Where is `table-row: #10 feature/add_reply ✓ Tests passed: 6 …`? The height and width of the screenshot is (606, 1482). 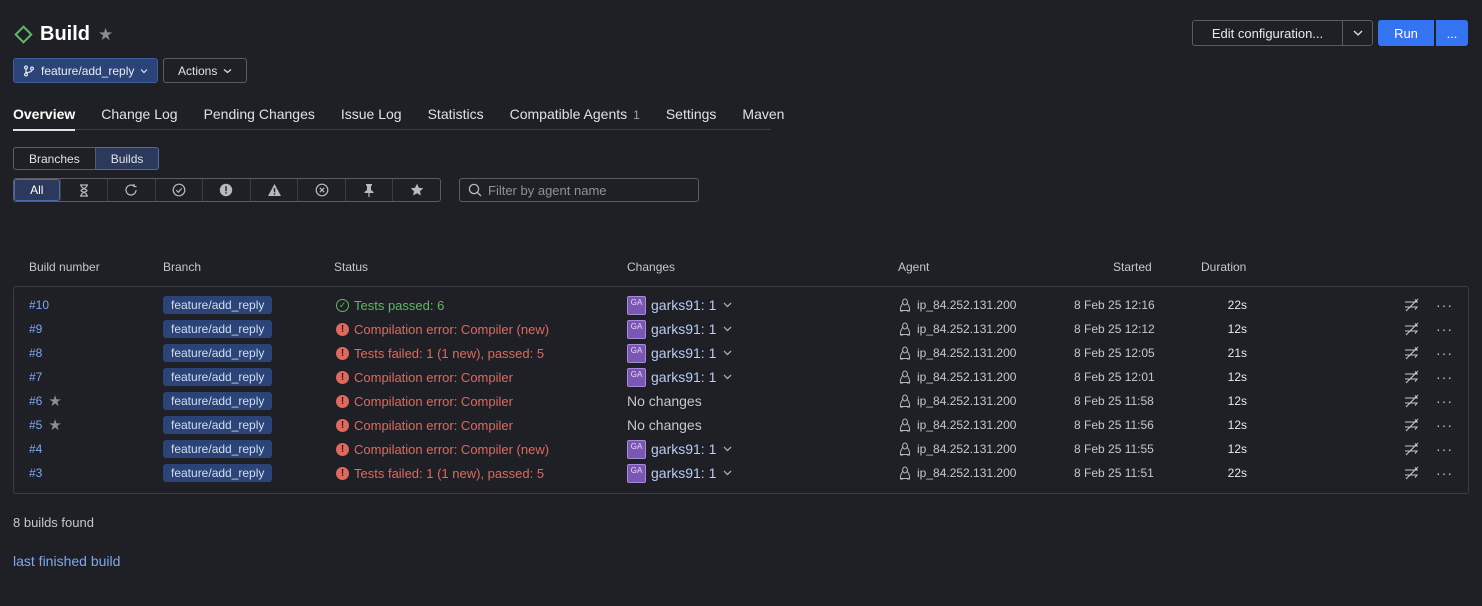 table-row: #10 feature/add_reply ✓ Tests passed: 6 … is located at coordinates (741, 305).